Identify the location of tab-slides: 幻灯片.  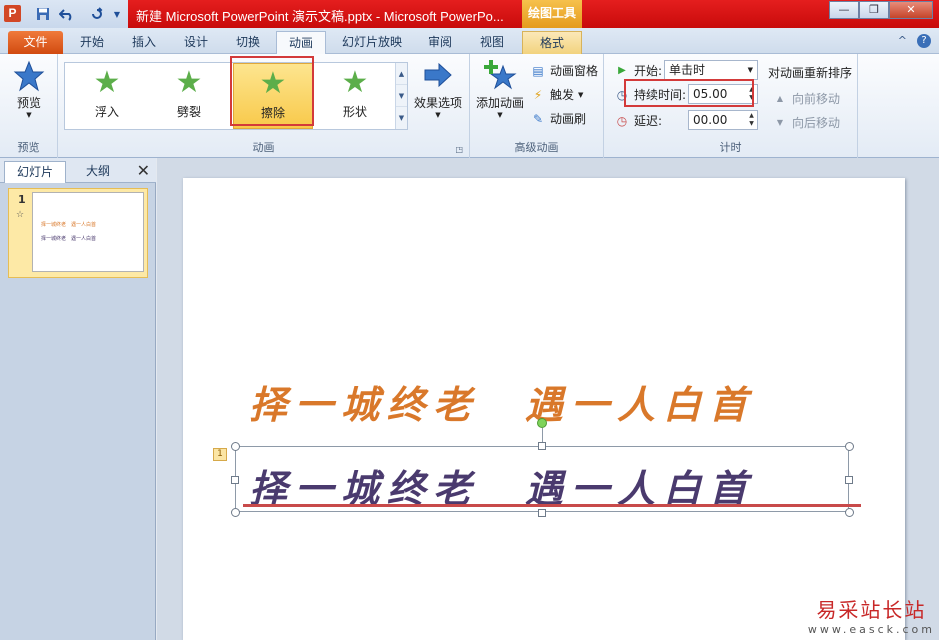
(35, 172).